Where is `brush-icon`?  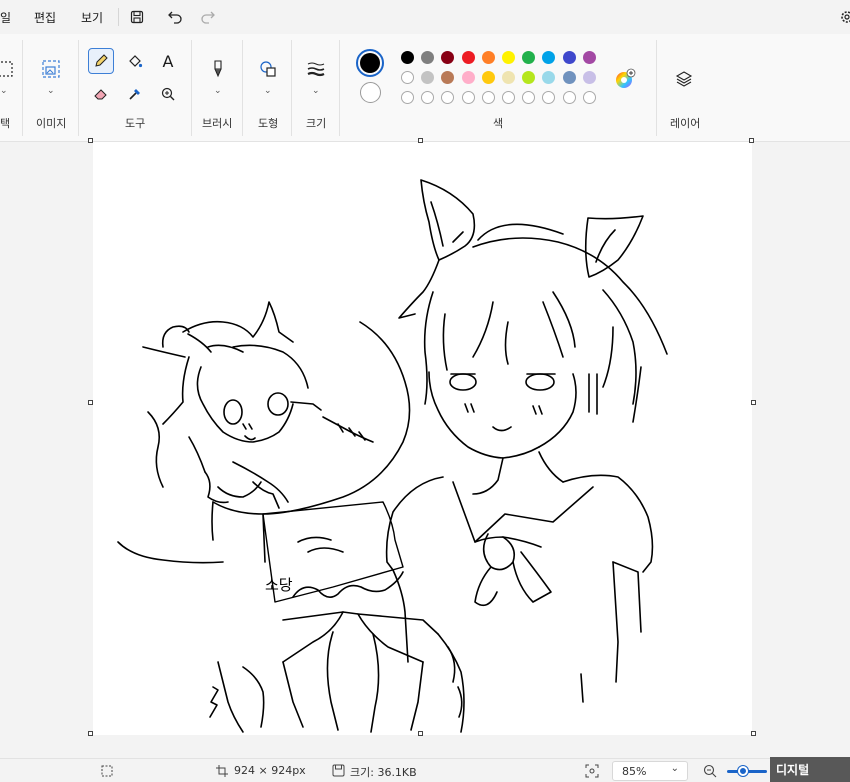 brush-icon is located at coordinates (218, 69).